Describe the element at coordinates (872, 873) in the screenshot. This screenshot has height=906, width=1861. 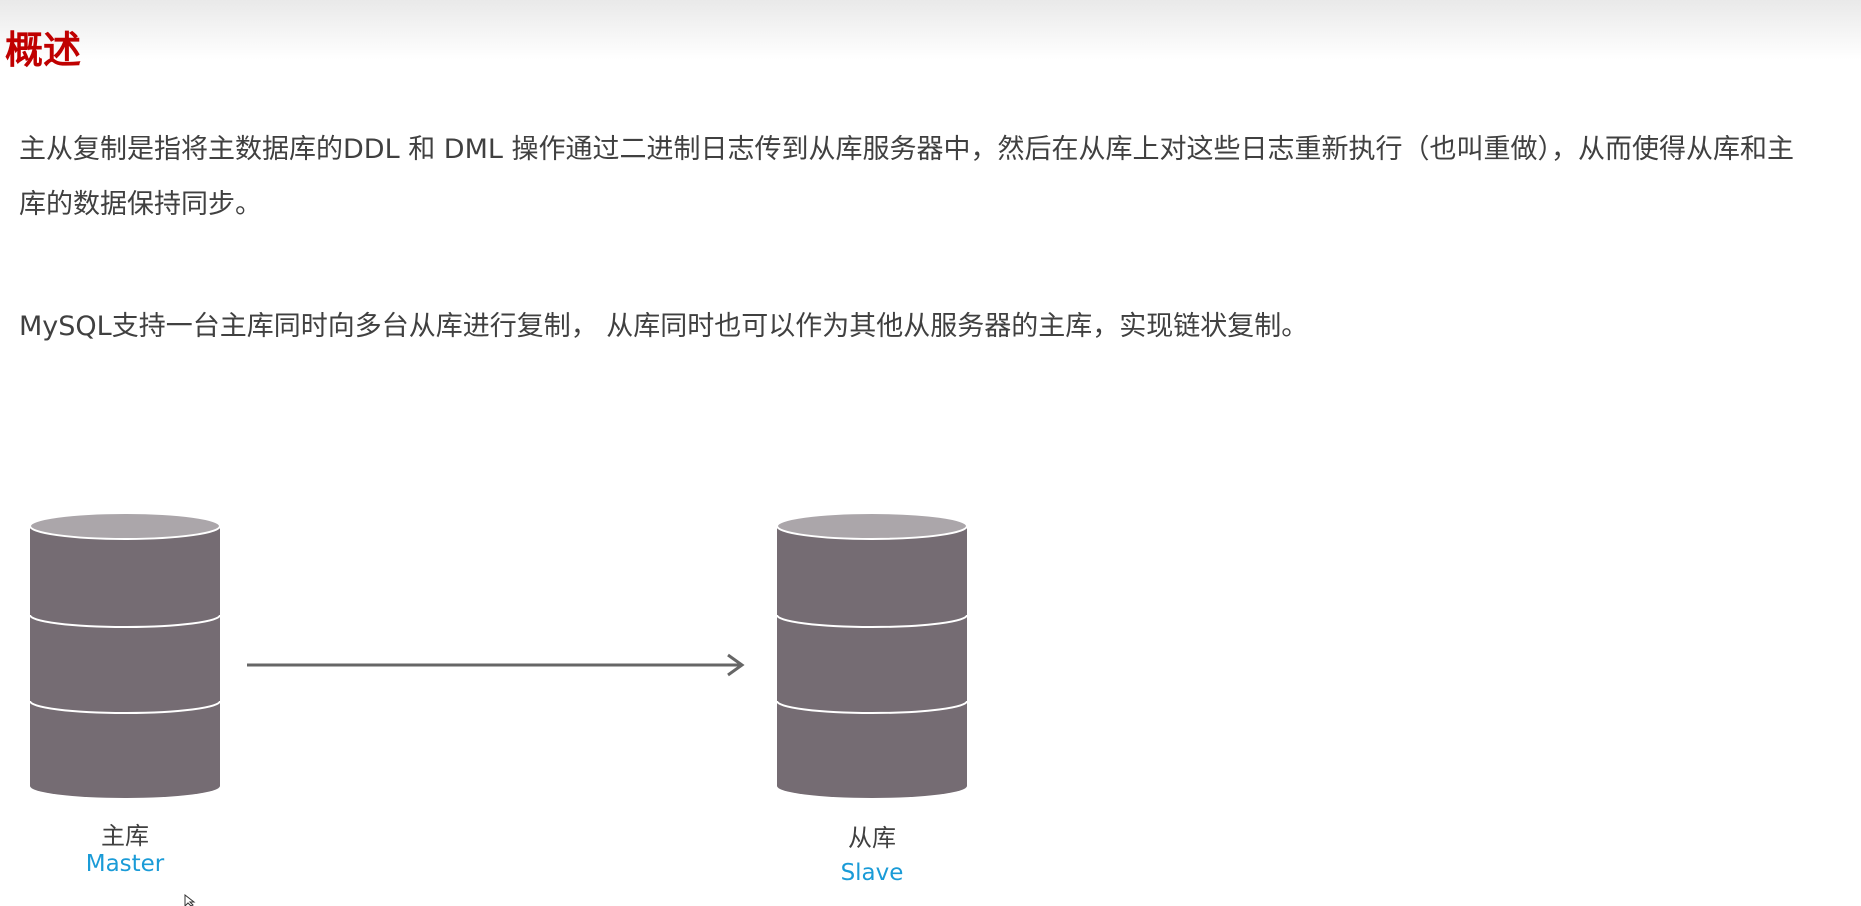
I see `slave-sublabel: Slave` at that location.